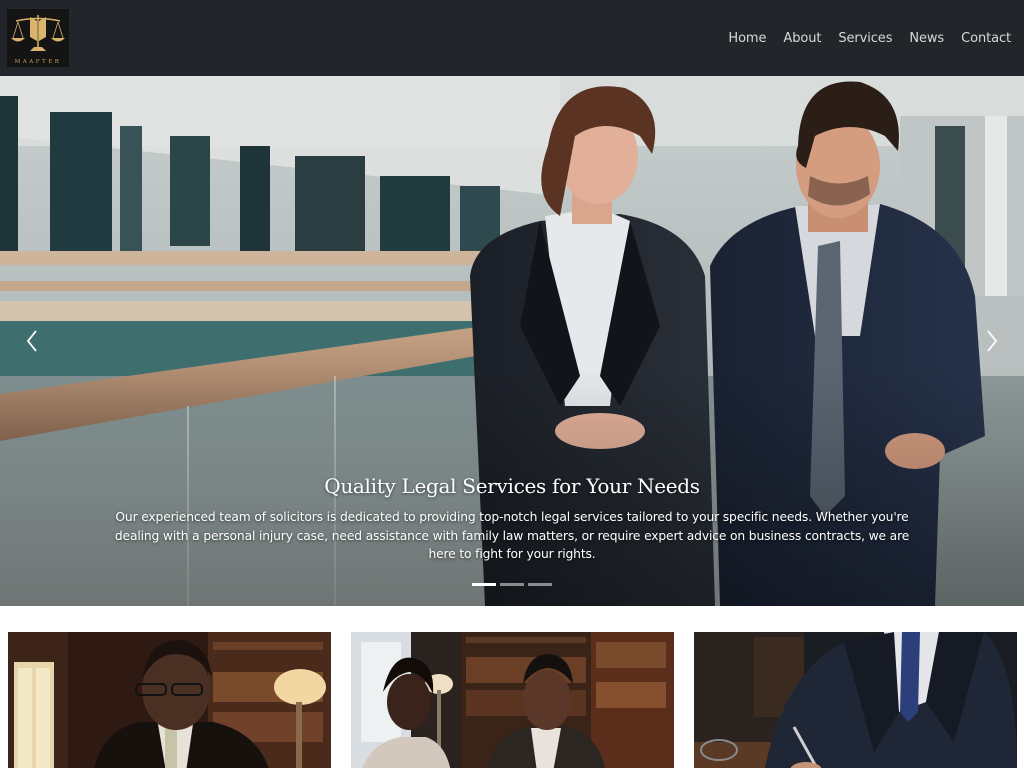  What do you see at coordinates (918, 38) in the screenshot?
I see `nav-news: News` at bounding box center [918, 38].